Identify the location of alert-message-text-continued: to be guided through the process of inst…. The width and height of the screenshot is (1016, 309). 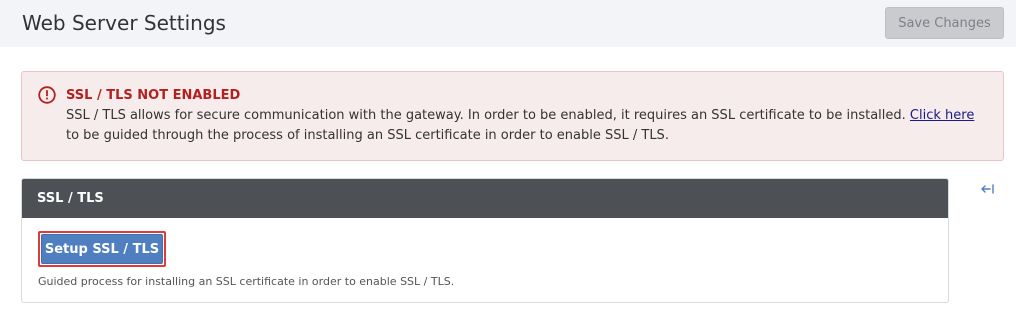
(367, 135).